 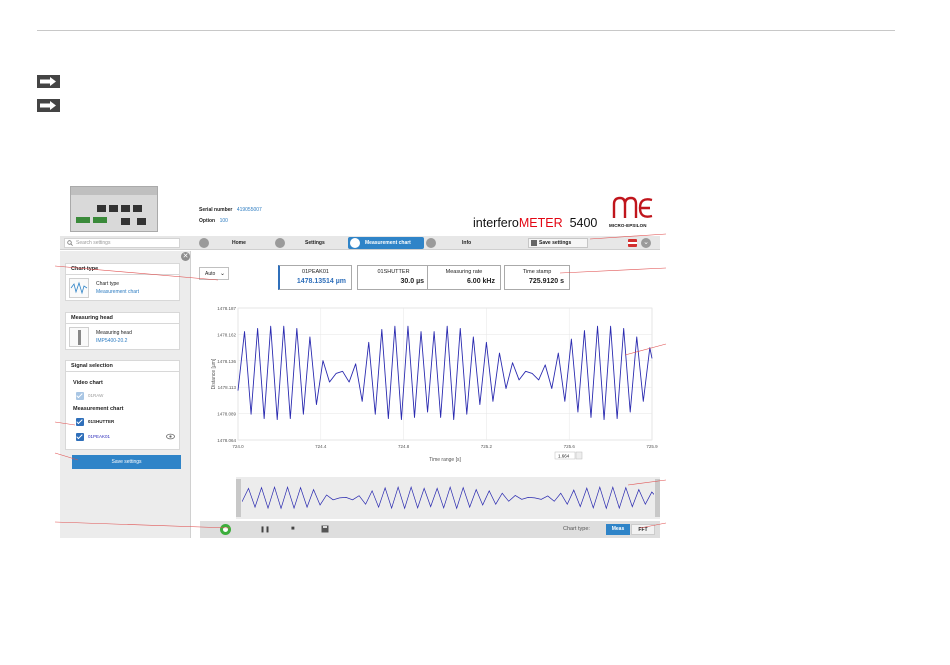 I want to click on chart-type-toggle-label: Chart type:, so click(x=576, y=529).